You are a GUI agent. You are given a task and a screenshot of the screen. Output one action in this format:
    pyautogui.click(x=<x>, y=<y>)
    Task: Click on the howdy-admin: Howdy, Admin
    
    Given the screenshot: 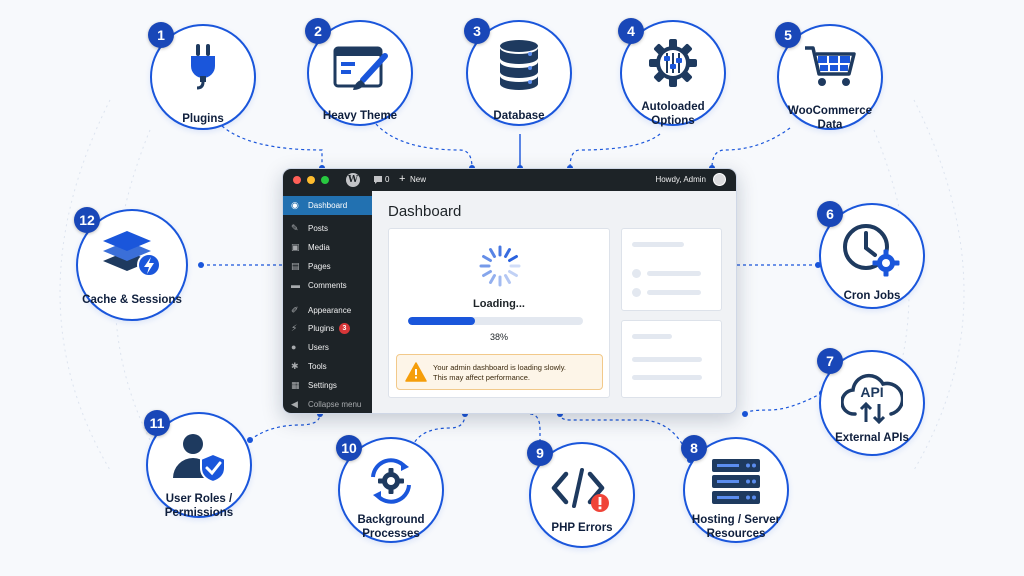 What is the action you would take?
    pyautogui.click(x=680, y=179)
    